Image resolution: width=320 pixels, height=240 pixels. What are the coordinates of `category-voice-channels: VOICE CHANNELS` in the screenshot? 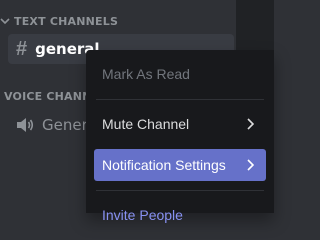 It's located at (43, 96).